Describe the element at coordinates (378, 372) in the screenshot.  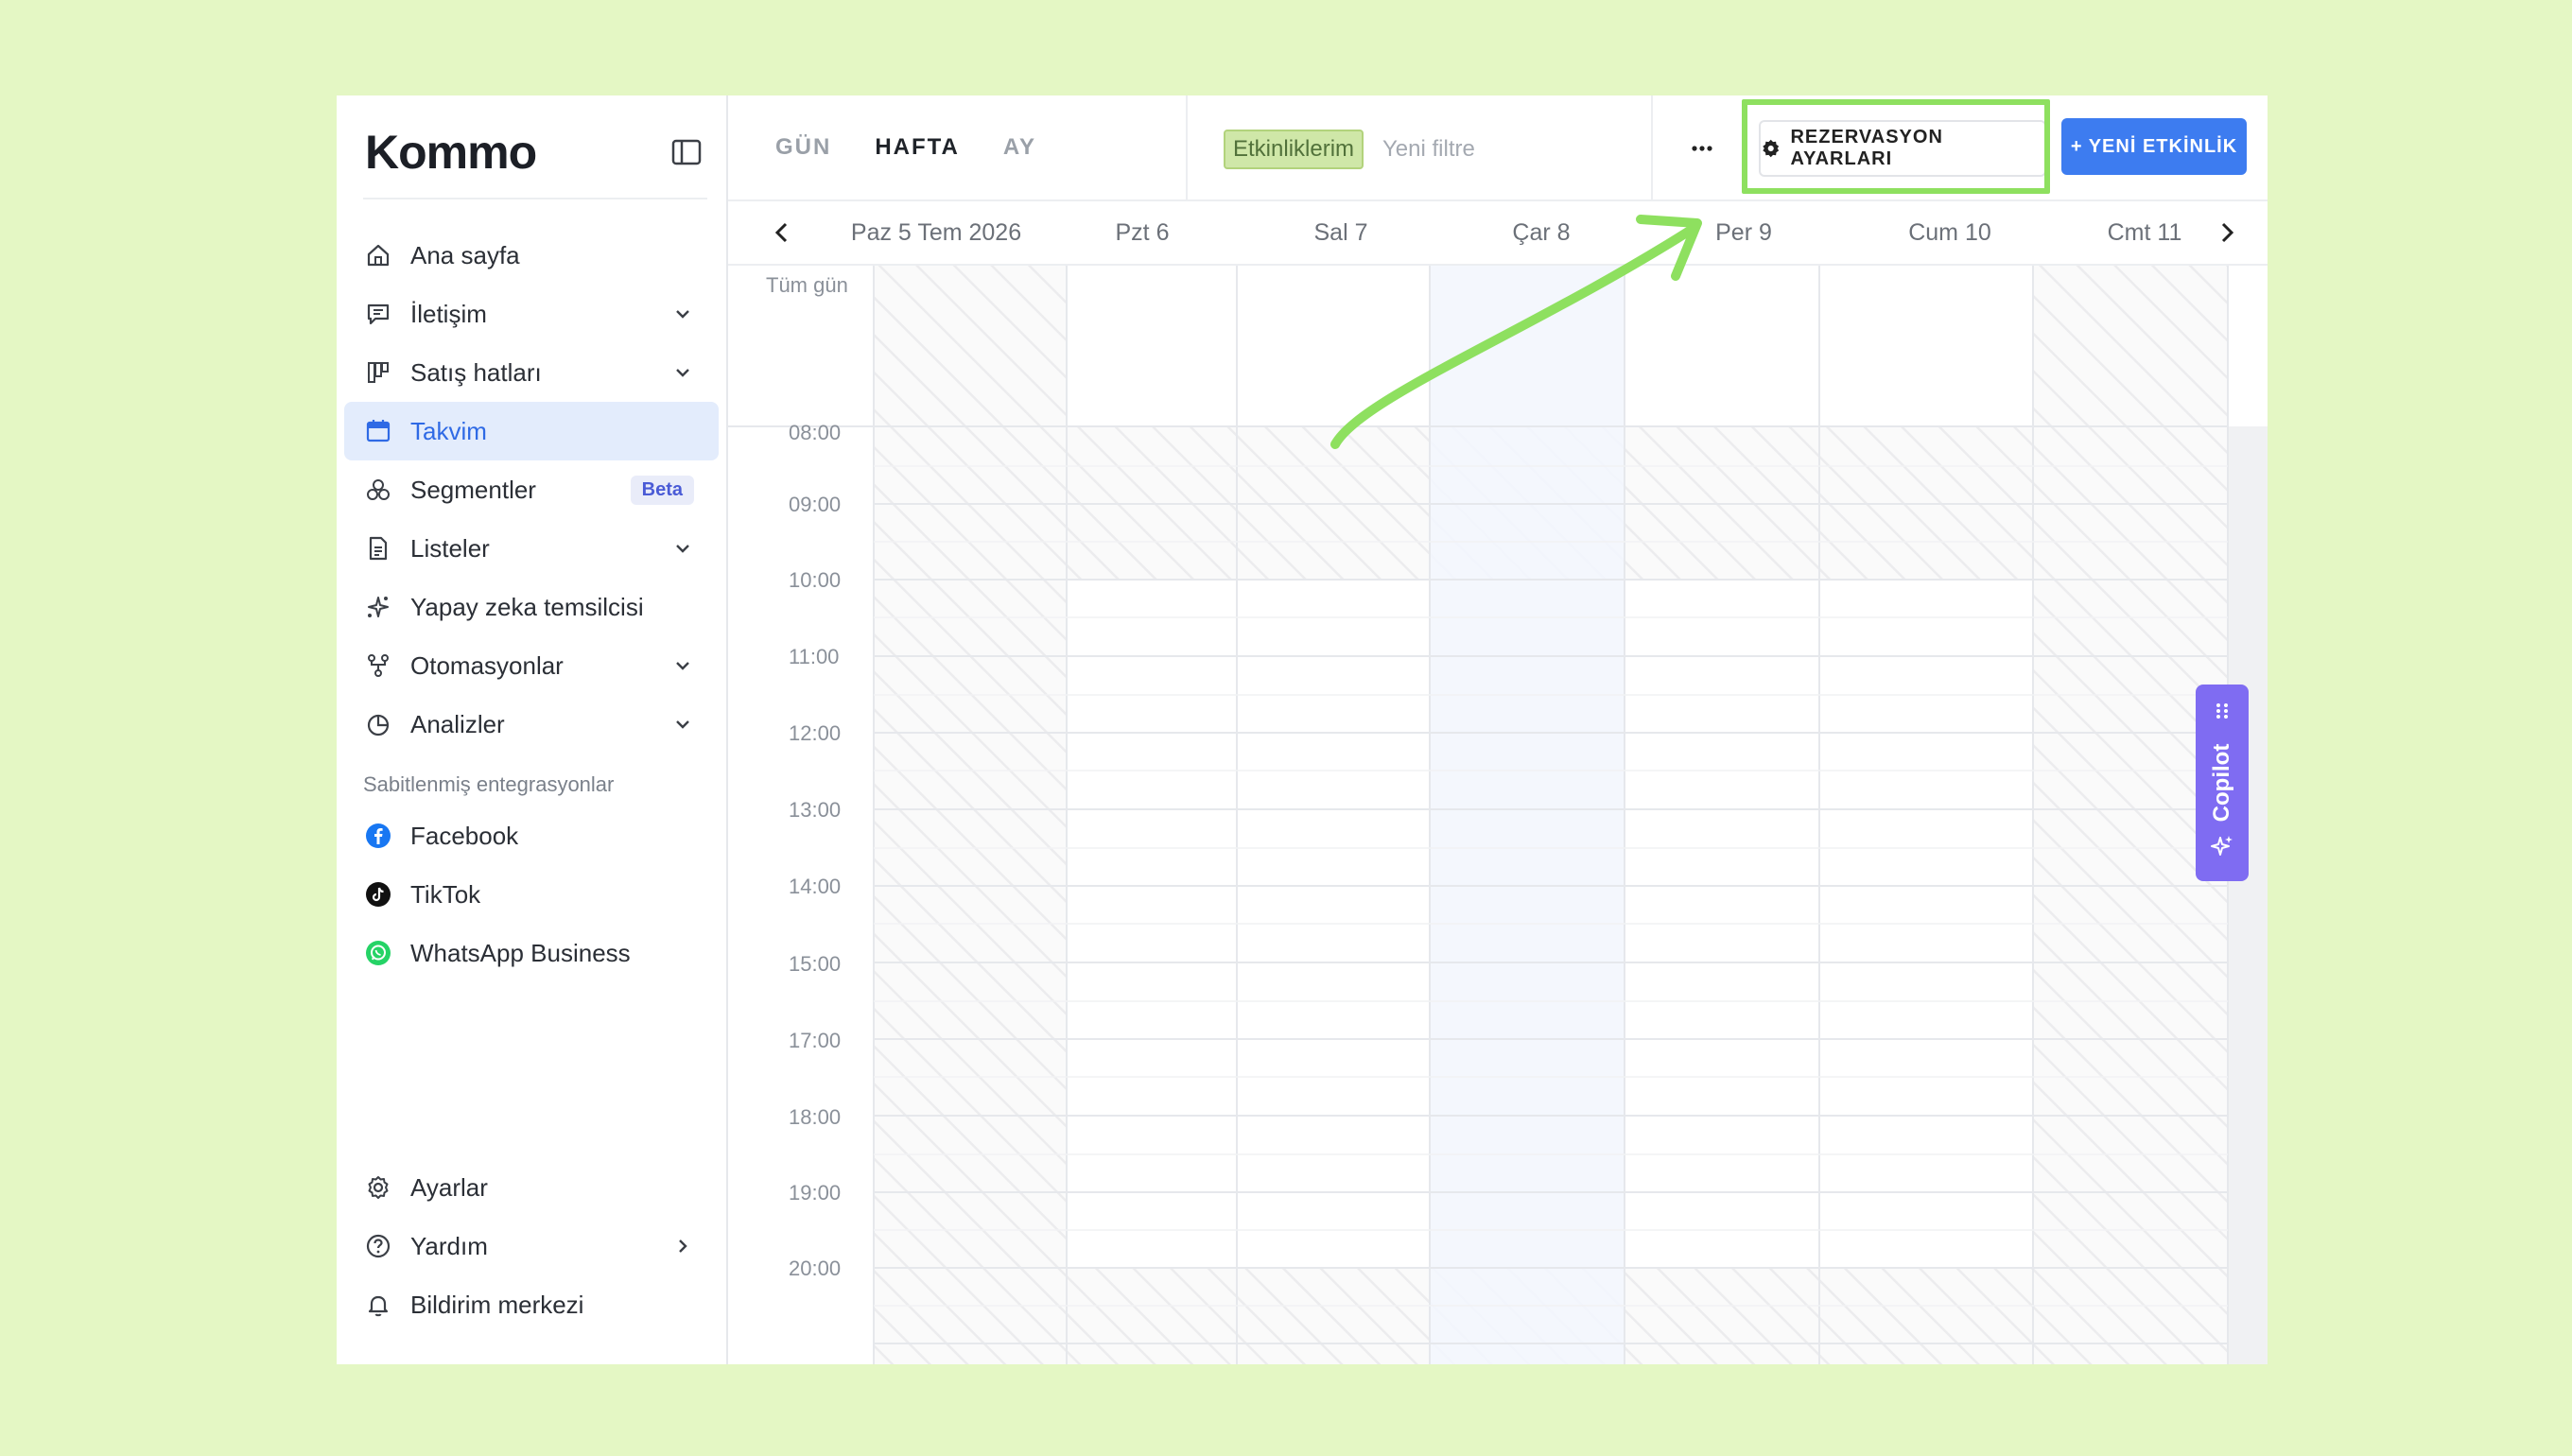
I see `pipeline-icon` at that location.